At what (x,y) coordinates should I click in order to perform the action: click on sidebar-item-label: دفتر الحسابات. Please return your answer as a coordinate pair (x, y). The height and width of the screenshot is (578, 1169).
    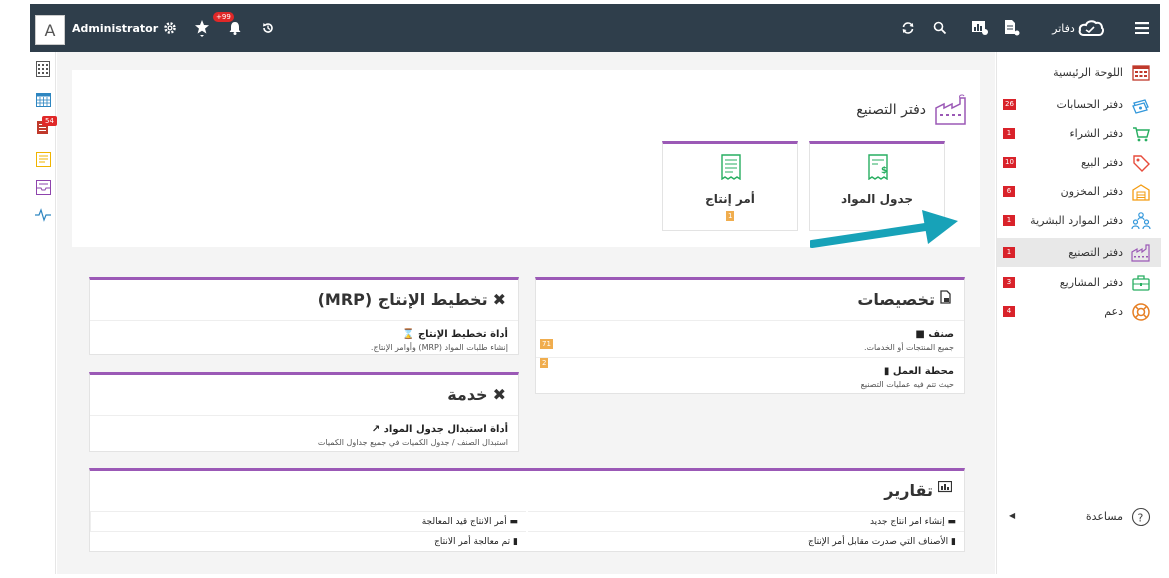
    Looking at the image, I should click on (1089, 104).